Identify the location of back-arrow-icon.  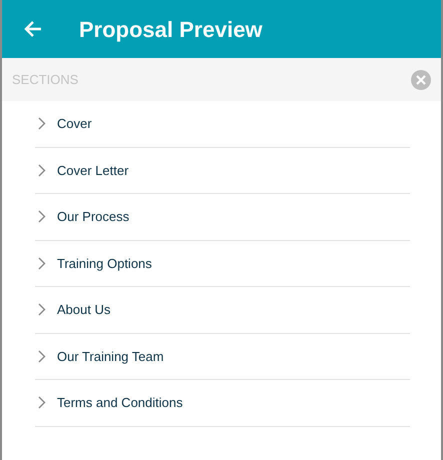
(33, 29).